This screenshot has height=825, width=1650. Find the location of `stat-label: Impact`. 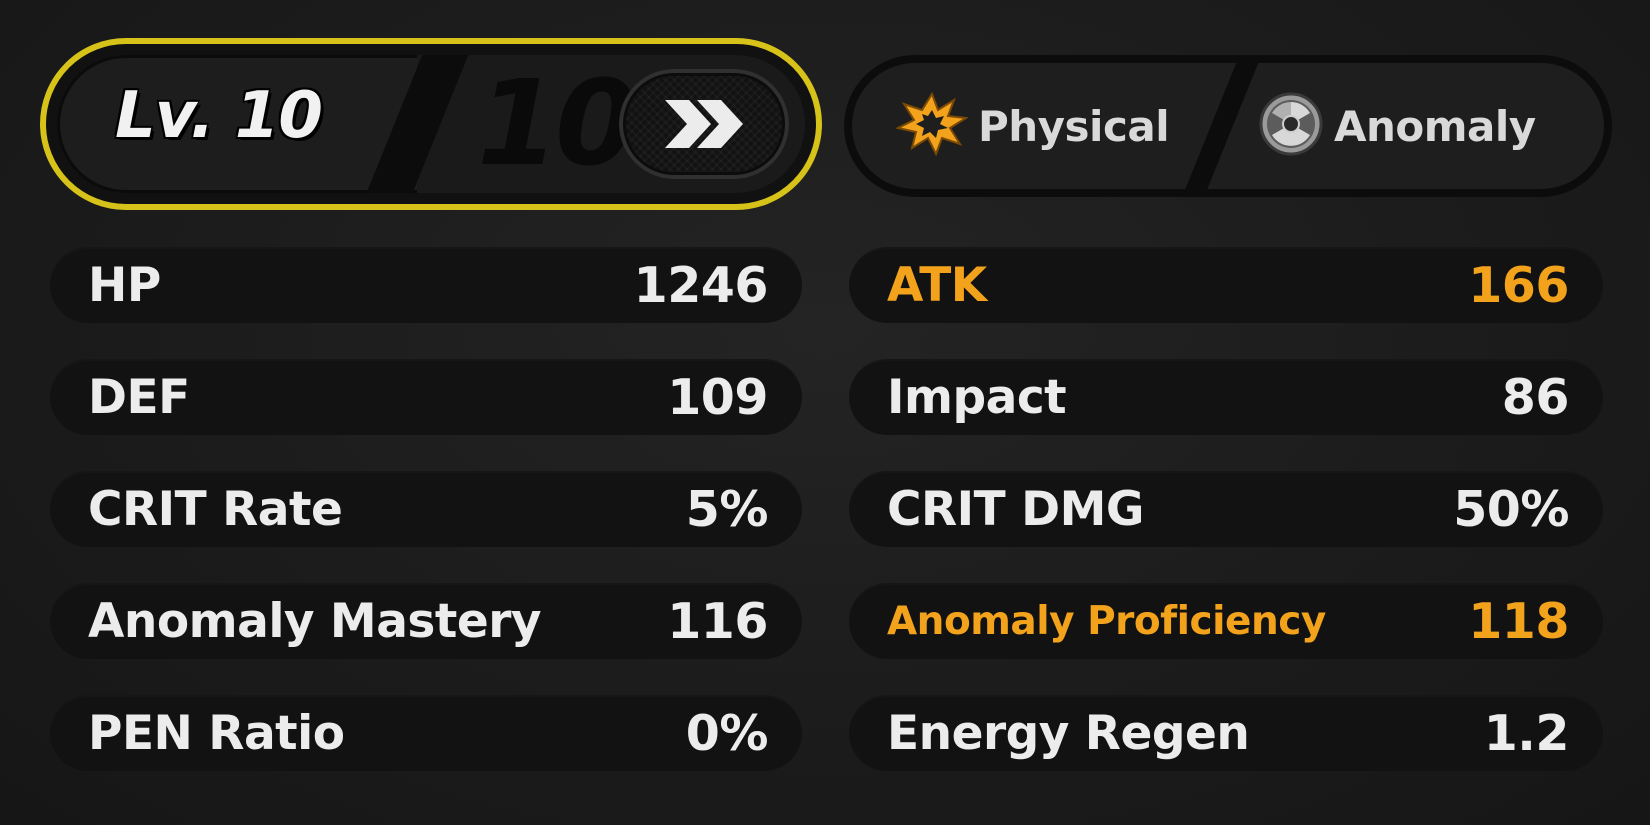

stat-label: Impact is located at coordinates (977, 397).